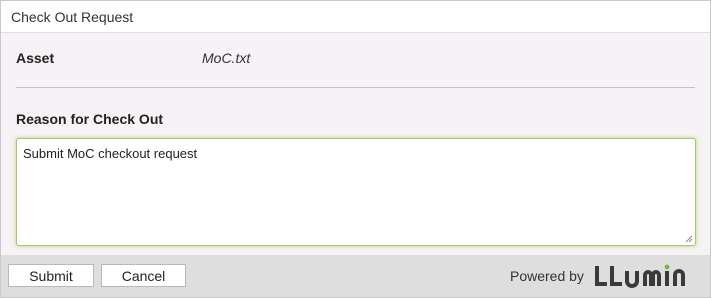  Describe the element at coordinates (689, 239) in the screenshot. I see `resize-grip-icon` at that location.